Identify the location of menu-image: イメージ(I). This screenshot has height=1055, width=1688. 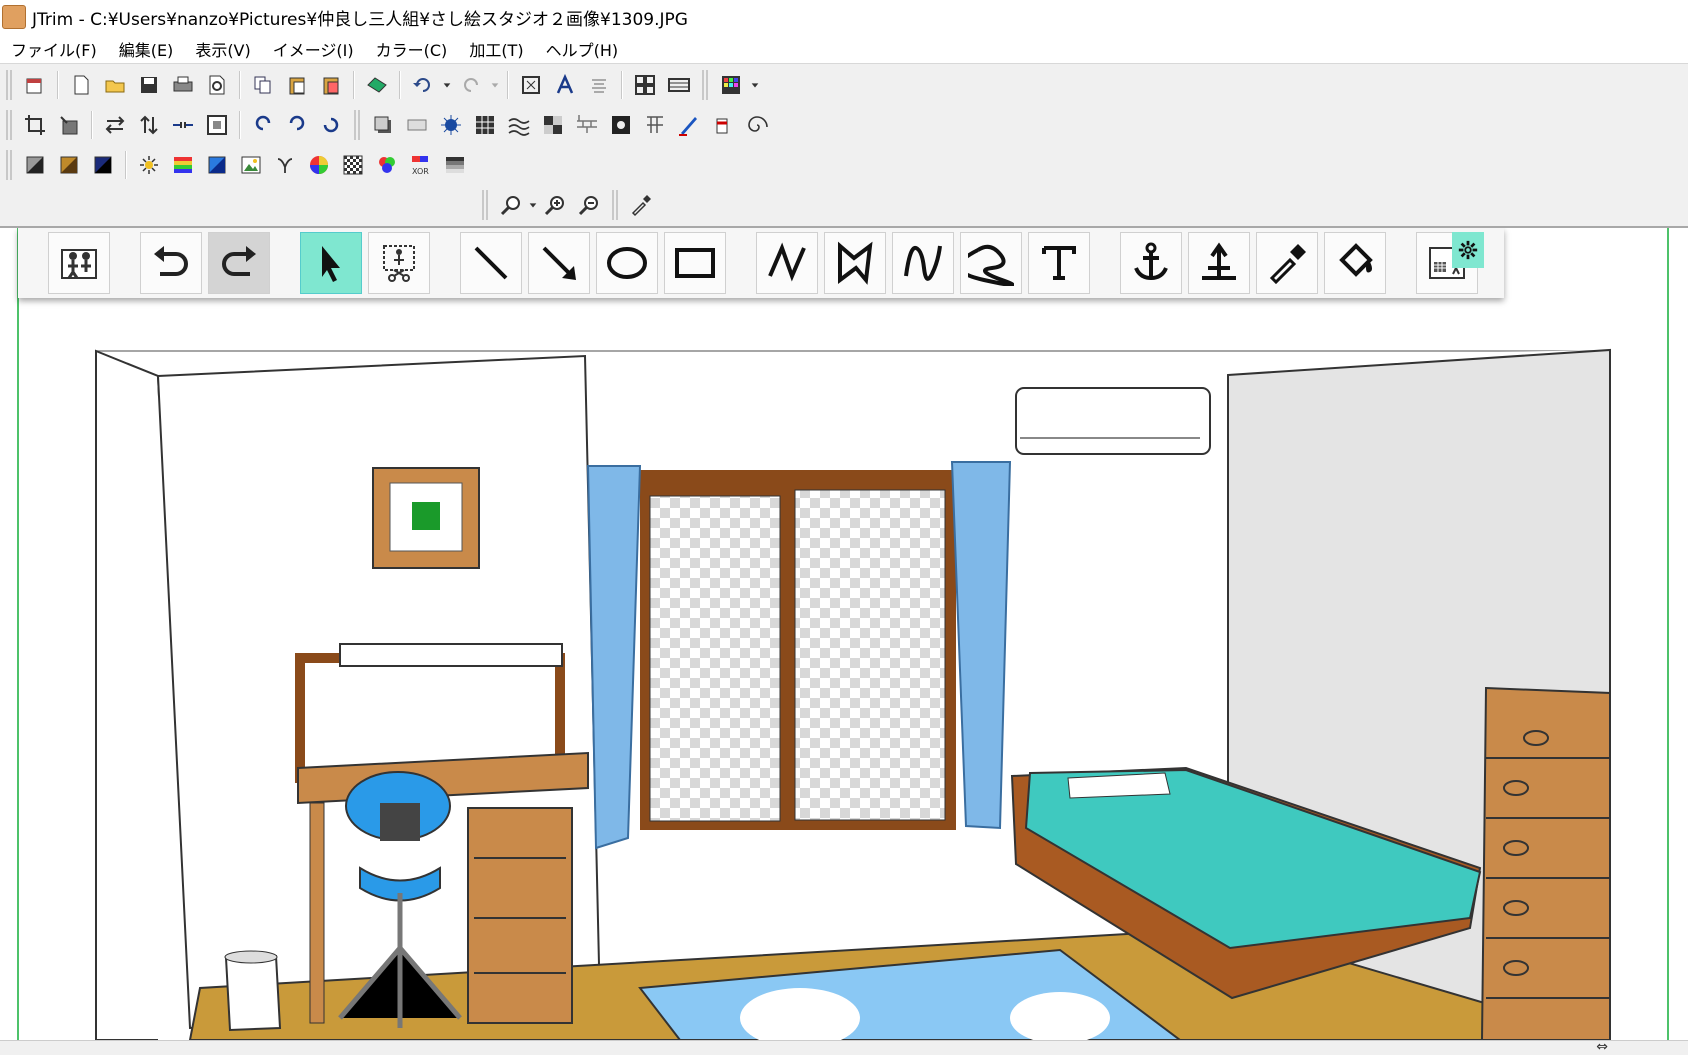
(313, 49).